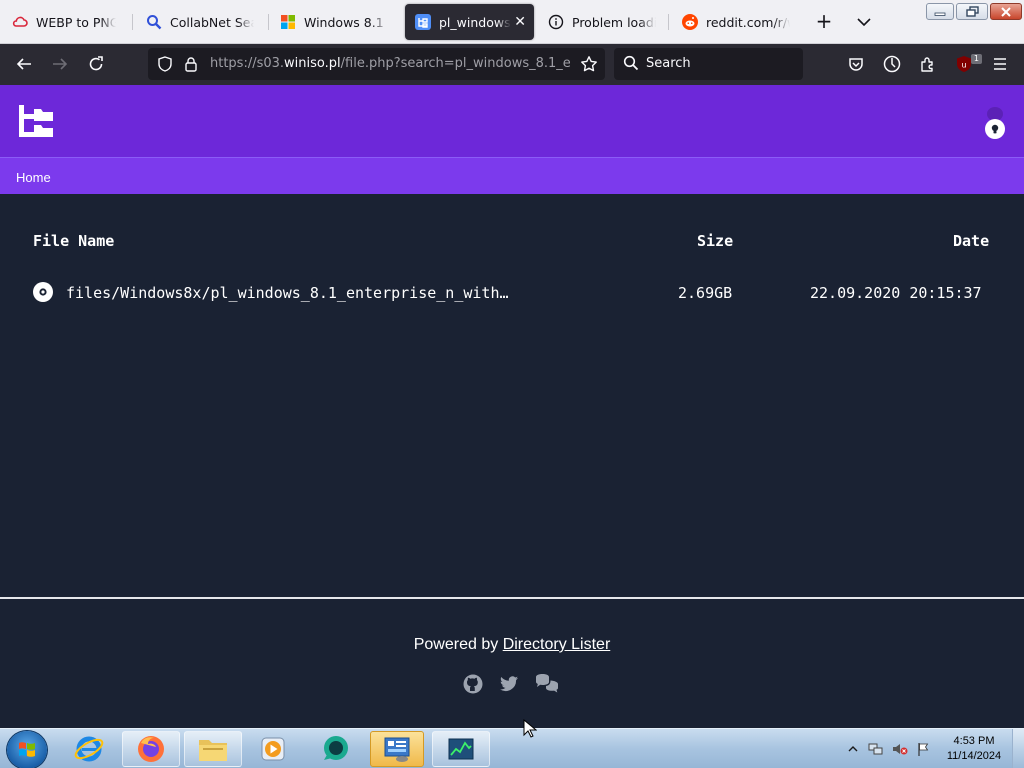 The height and width of the screenshot is (768, 1024). Describe the element at coordinates (520, 22) in the screenshot. I see `close-tab-icon: ✕` at that location.